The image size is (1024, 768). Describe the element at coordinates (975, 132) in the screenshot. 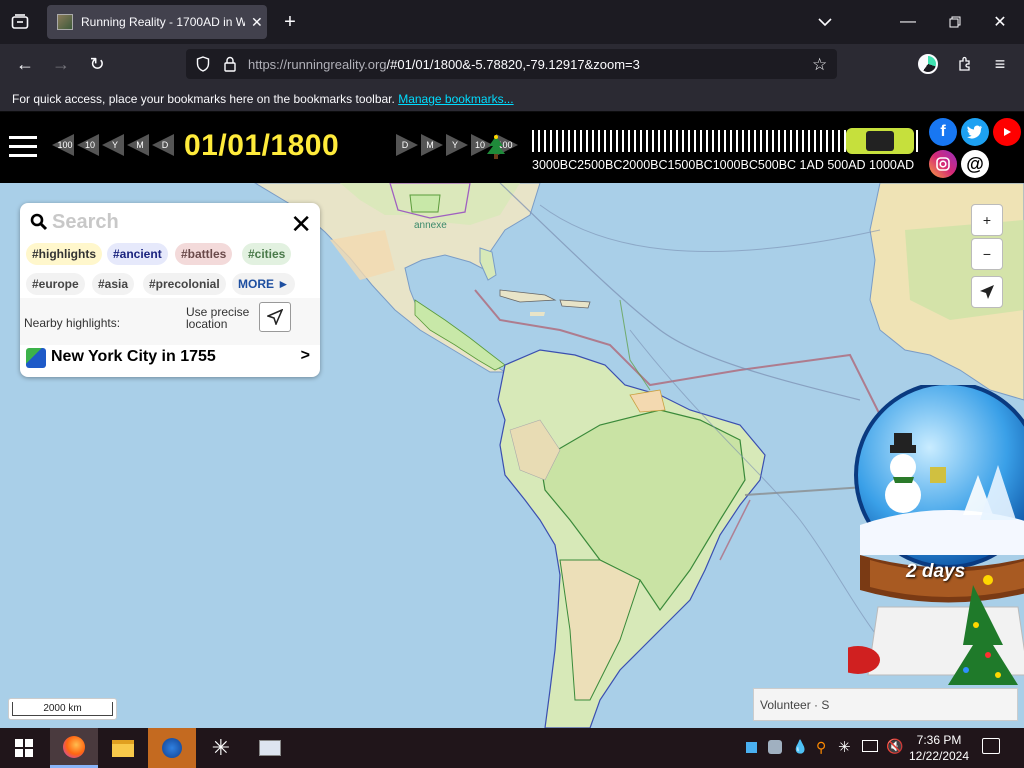

I see `twitter-icon` at that location.